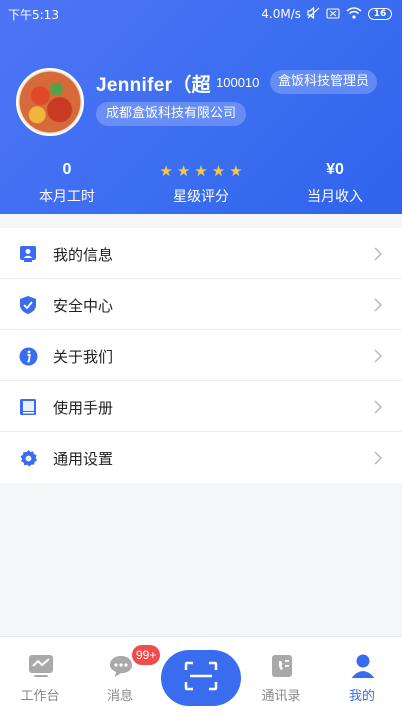 This screenshot has height=717, width=402. I want to click on scan-icon, so click(201, 678).